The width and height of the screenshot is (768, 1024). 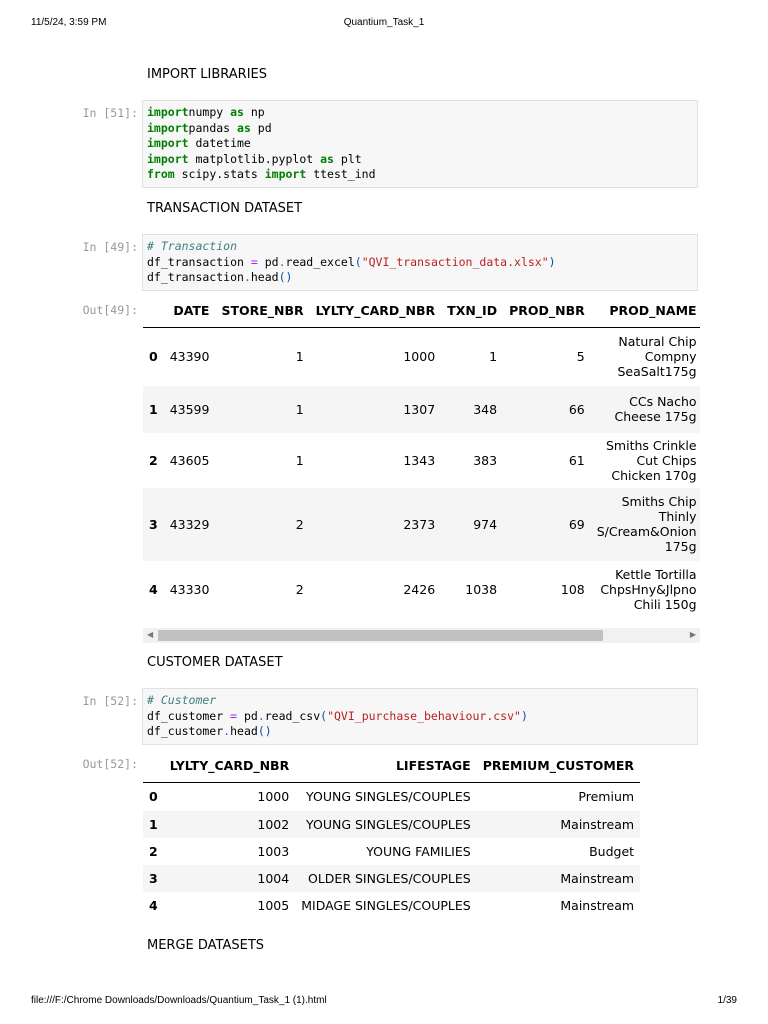 I want to click on input-prompt-51: In [51]:, so click(x=110, y=113).